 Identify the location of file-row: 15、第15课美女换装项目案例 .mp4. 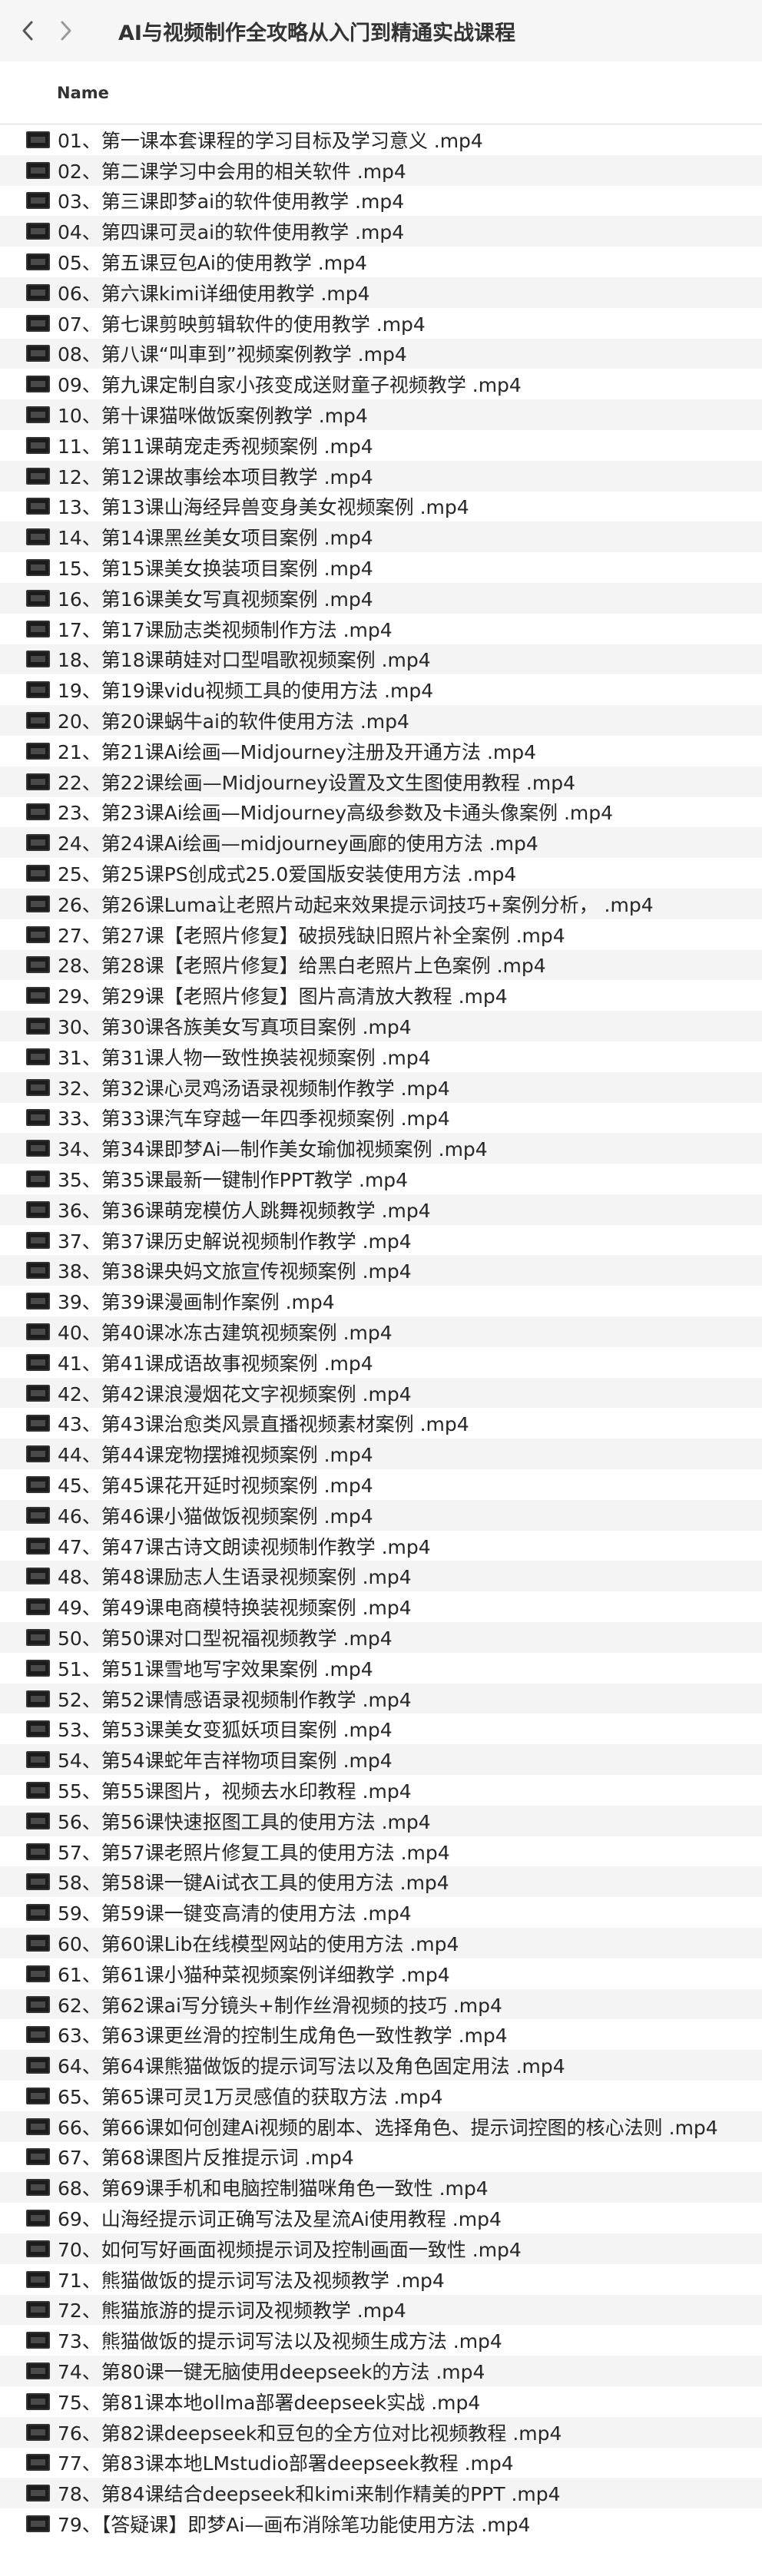
(381, 567).